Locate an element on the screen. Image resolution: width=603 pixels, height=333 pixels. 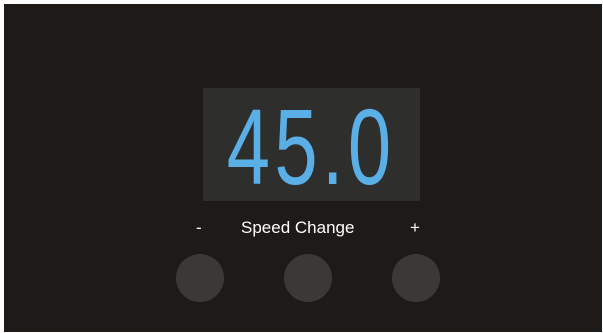
speed-value: 45.0 is located at coordinates (311, 144).